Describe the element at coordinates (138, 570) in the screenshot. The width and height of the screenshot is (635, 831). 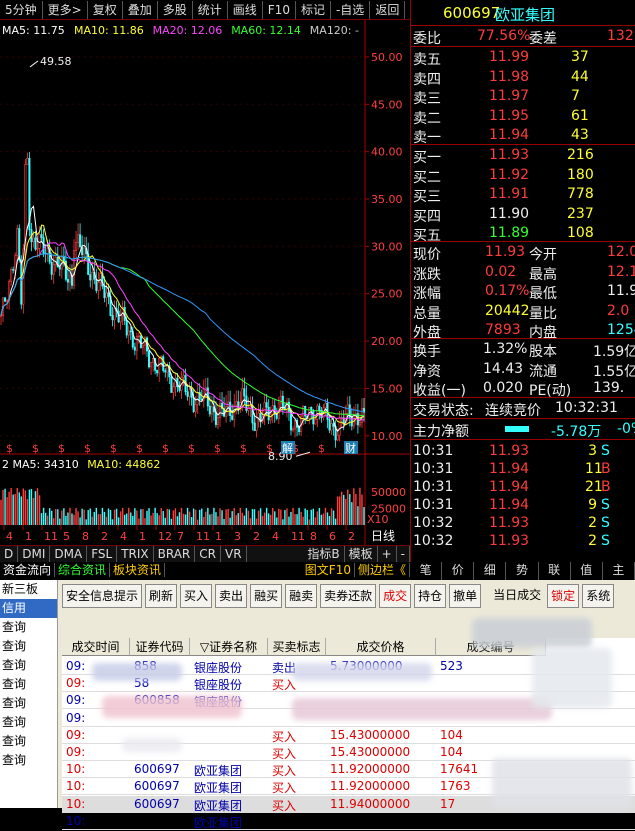
I see `info-tab-2: 板块资讯` at that location.